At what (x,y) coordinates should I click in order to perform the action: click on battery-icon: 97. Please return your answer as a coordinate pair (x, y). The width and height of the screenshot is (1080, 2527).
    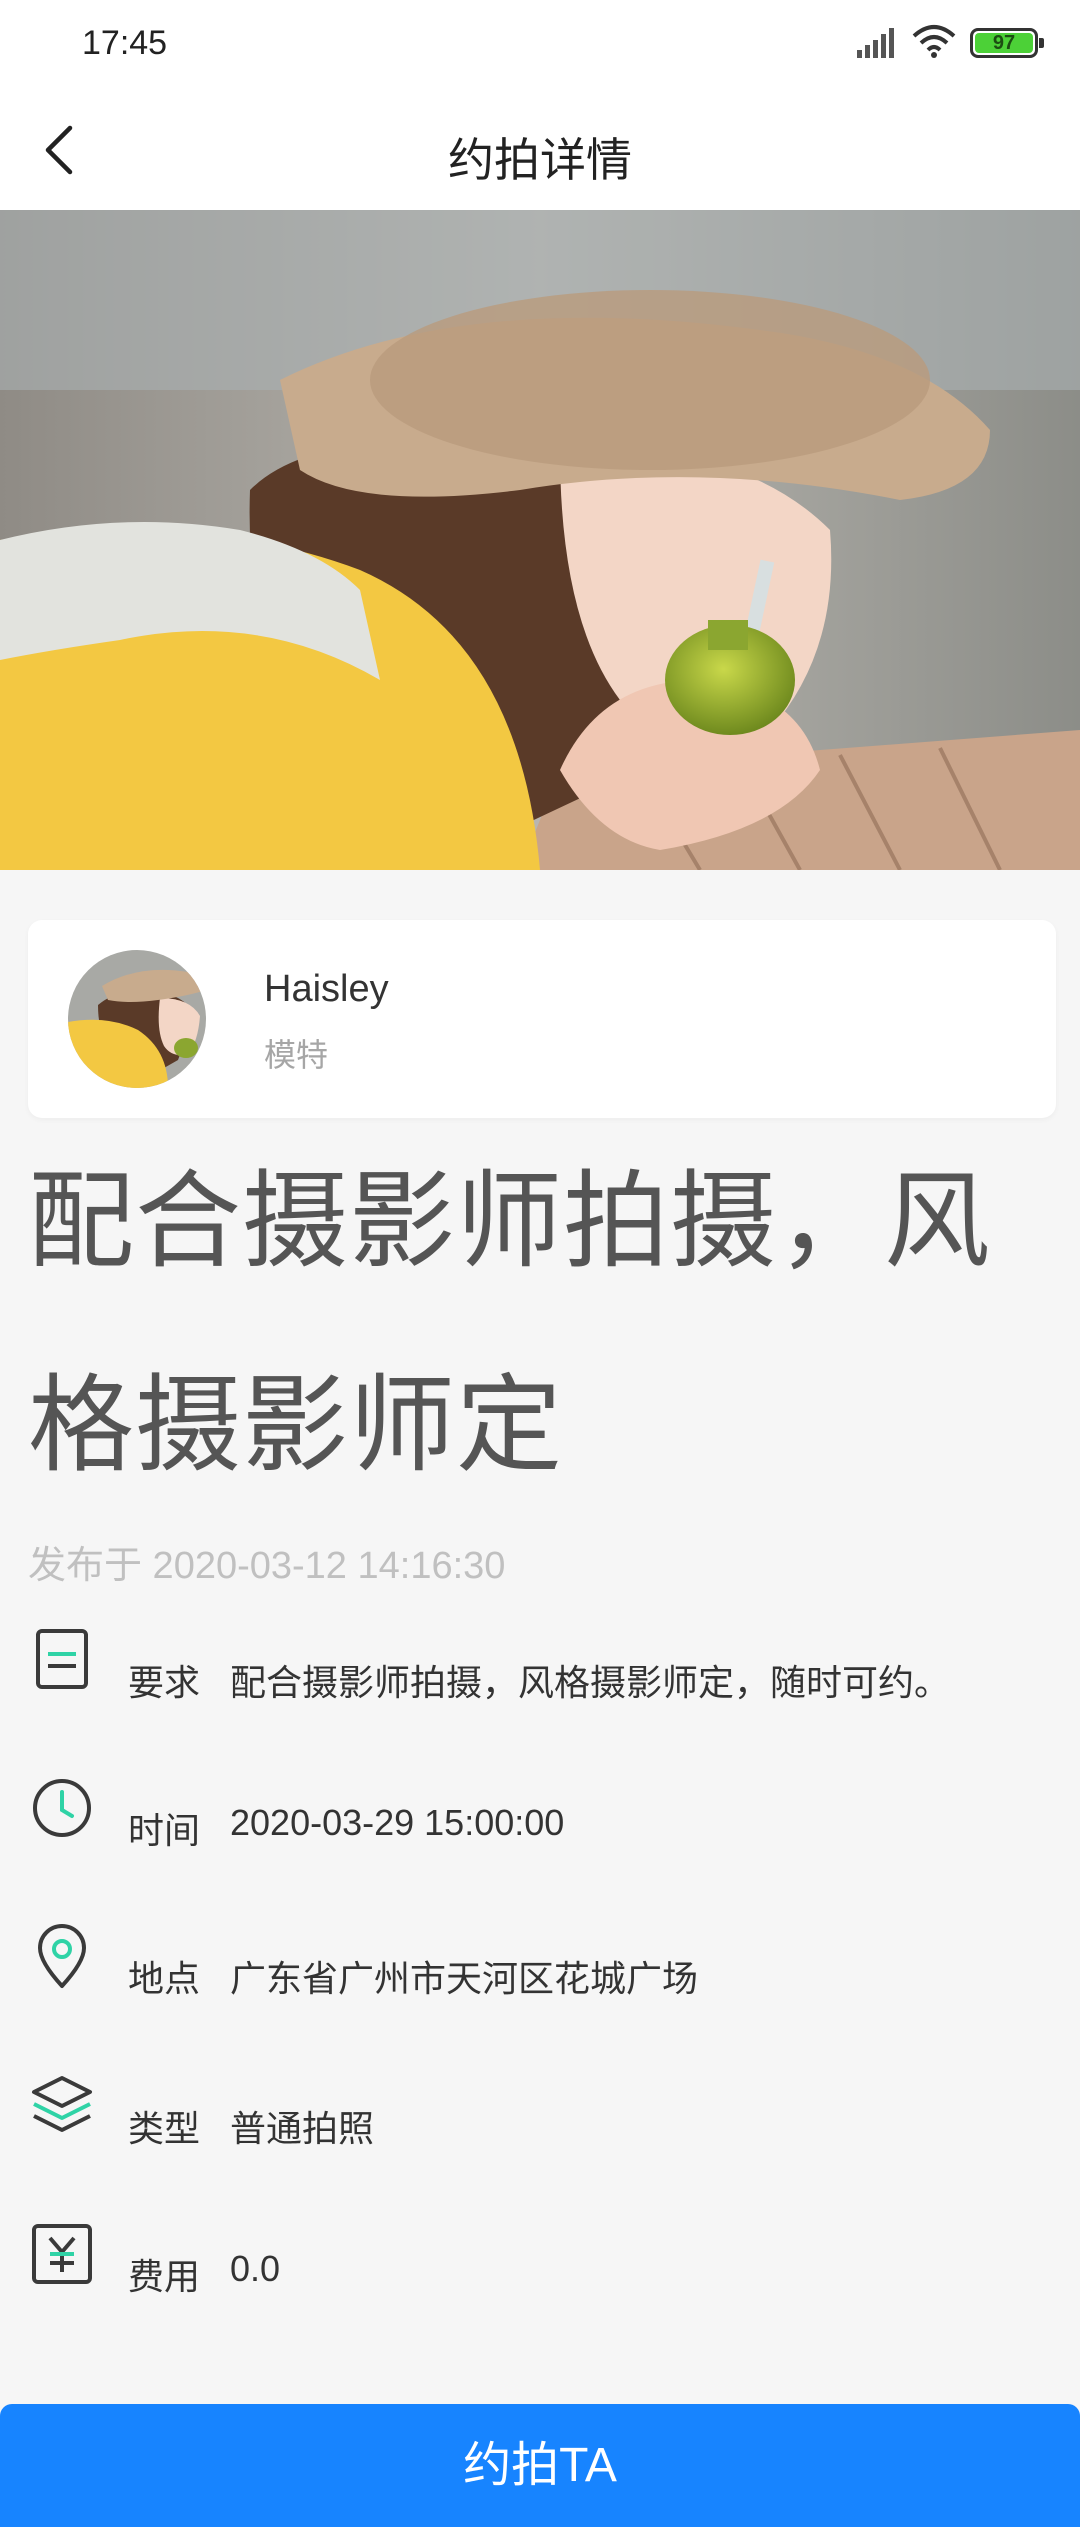
    Looking at the image, I should click on (1007, 43).